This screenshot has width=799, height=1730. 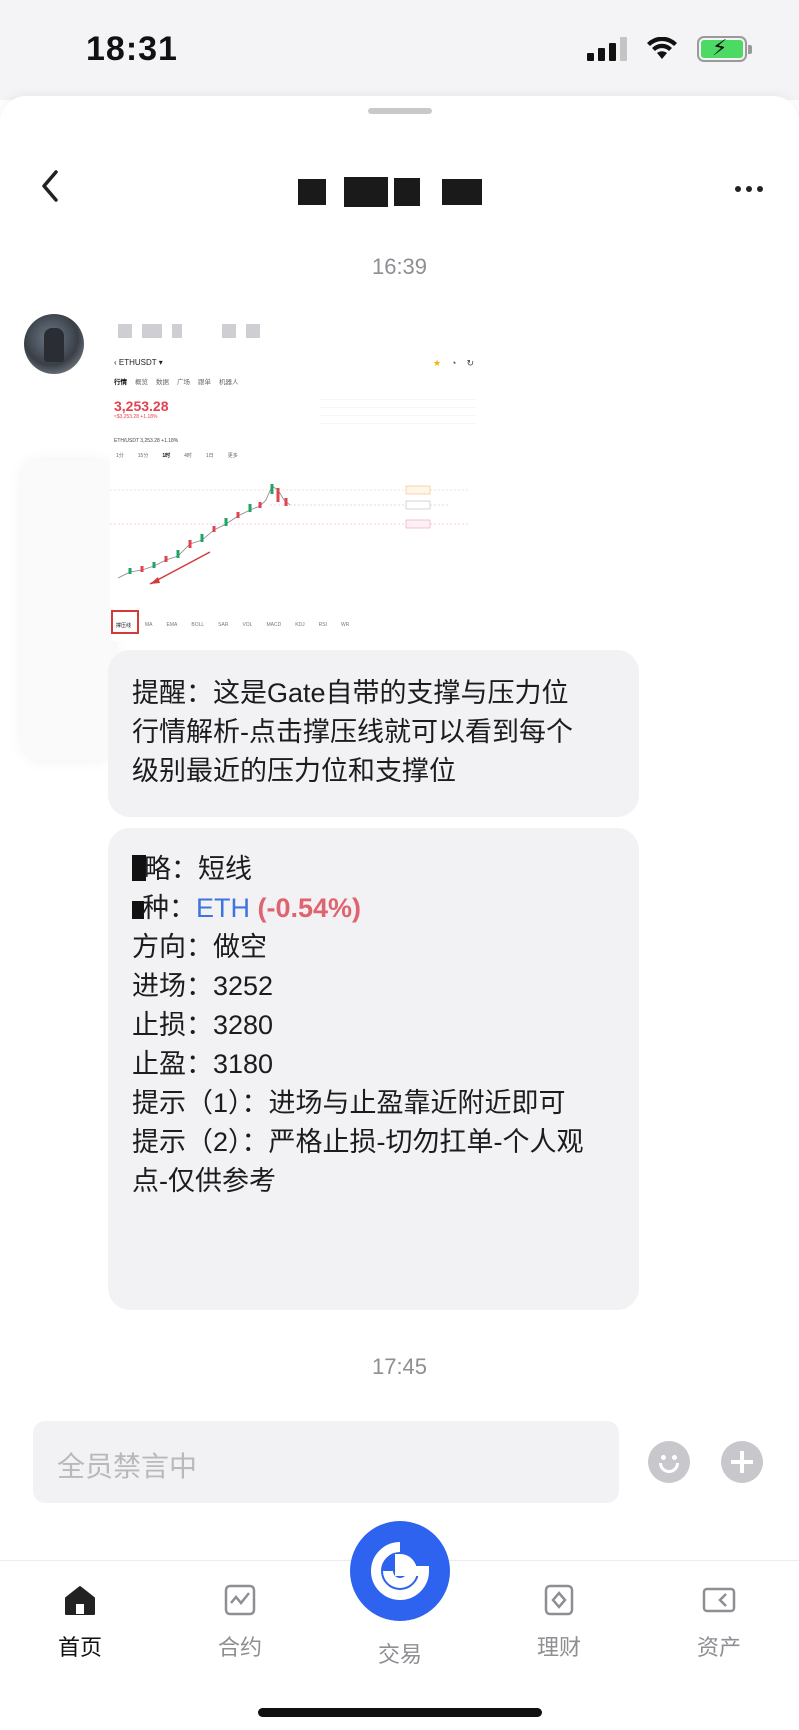 I want to click on home-indicator, so click(x=400, y=1712).